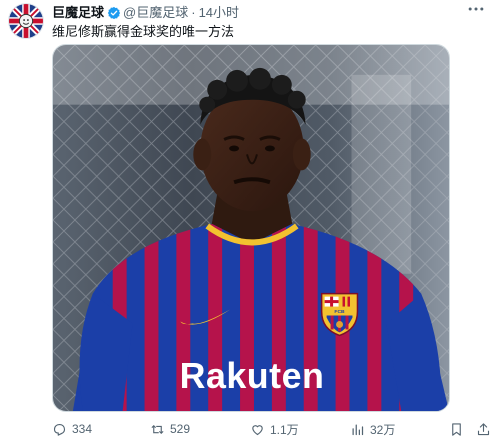 The image size is (500, 440). What do you see at coordinates (157, 429) in the screenshot?
I see `repost-icon` at bounding box center [157, 429].